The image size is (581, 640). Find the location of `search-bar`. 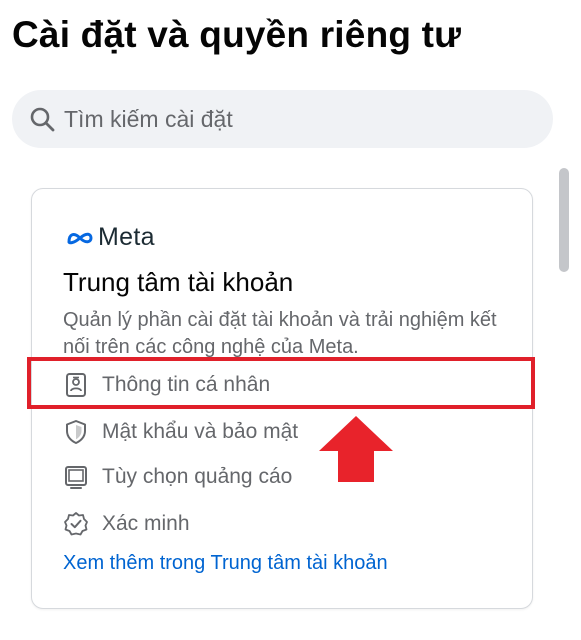

search-bar is located at coordinates (282, 119).